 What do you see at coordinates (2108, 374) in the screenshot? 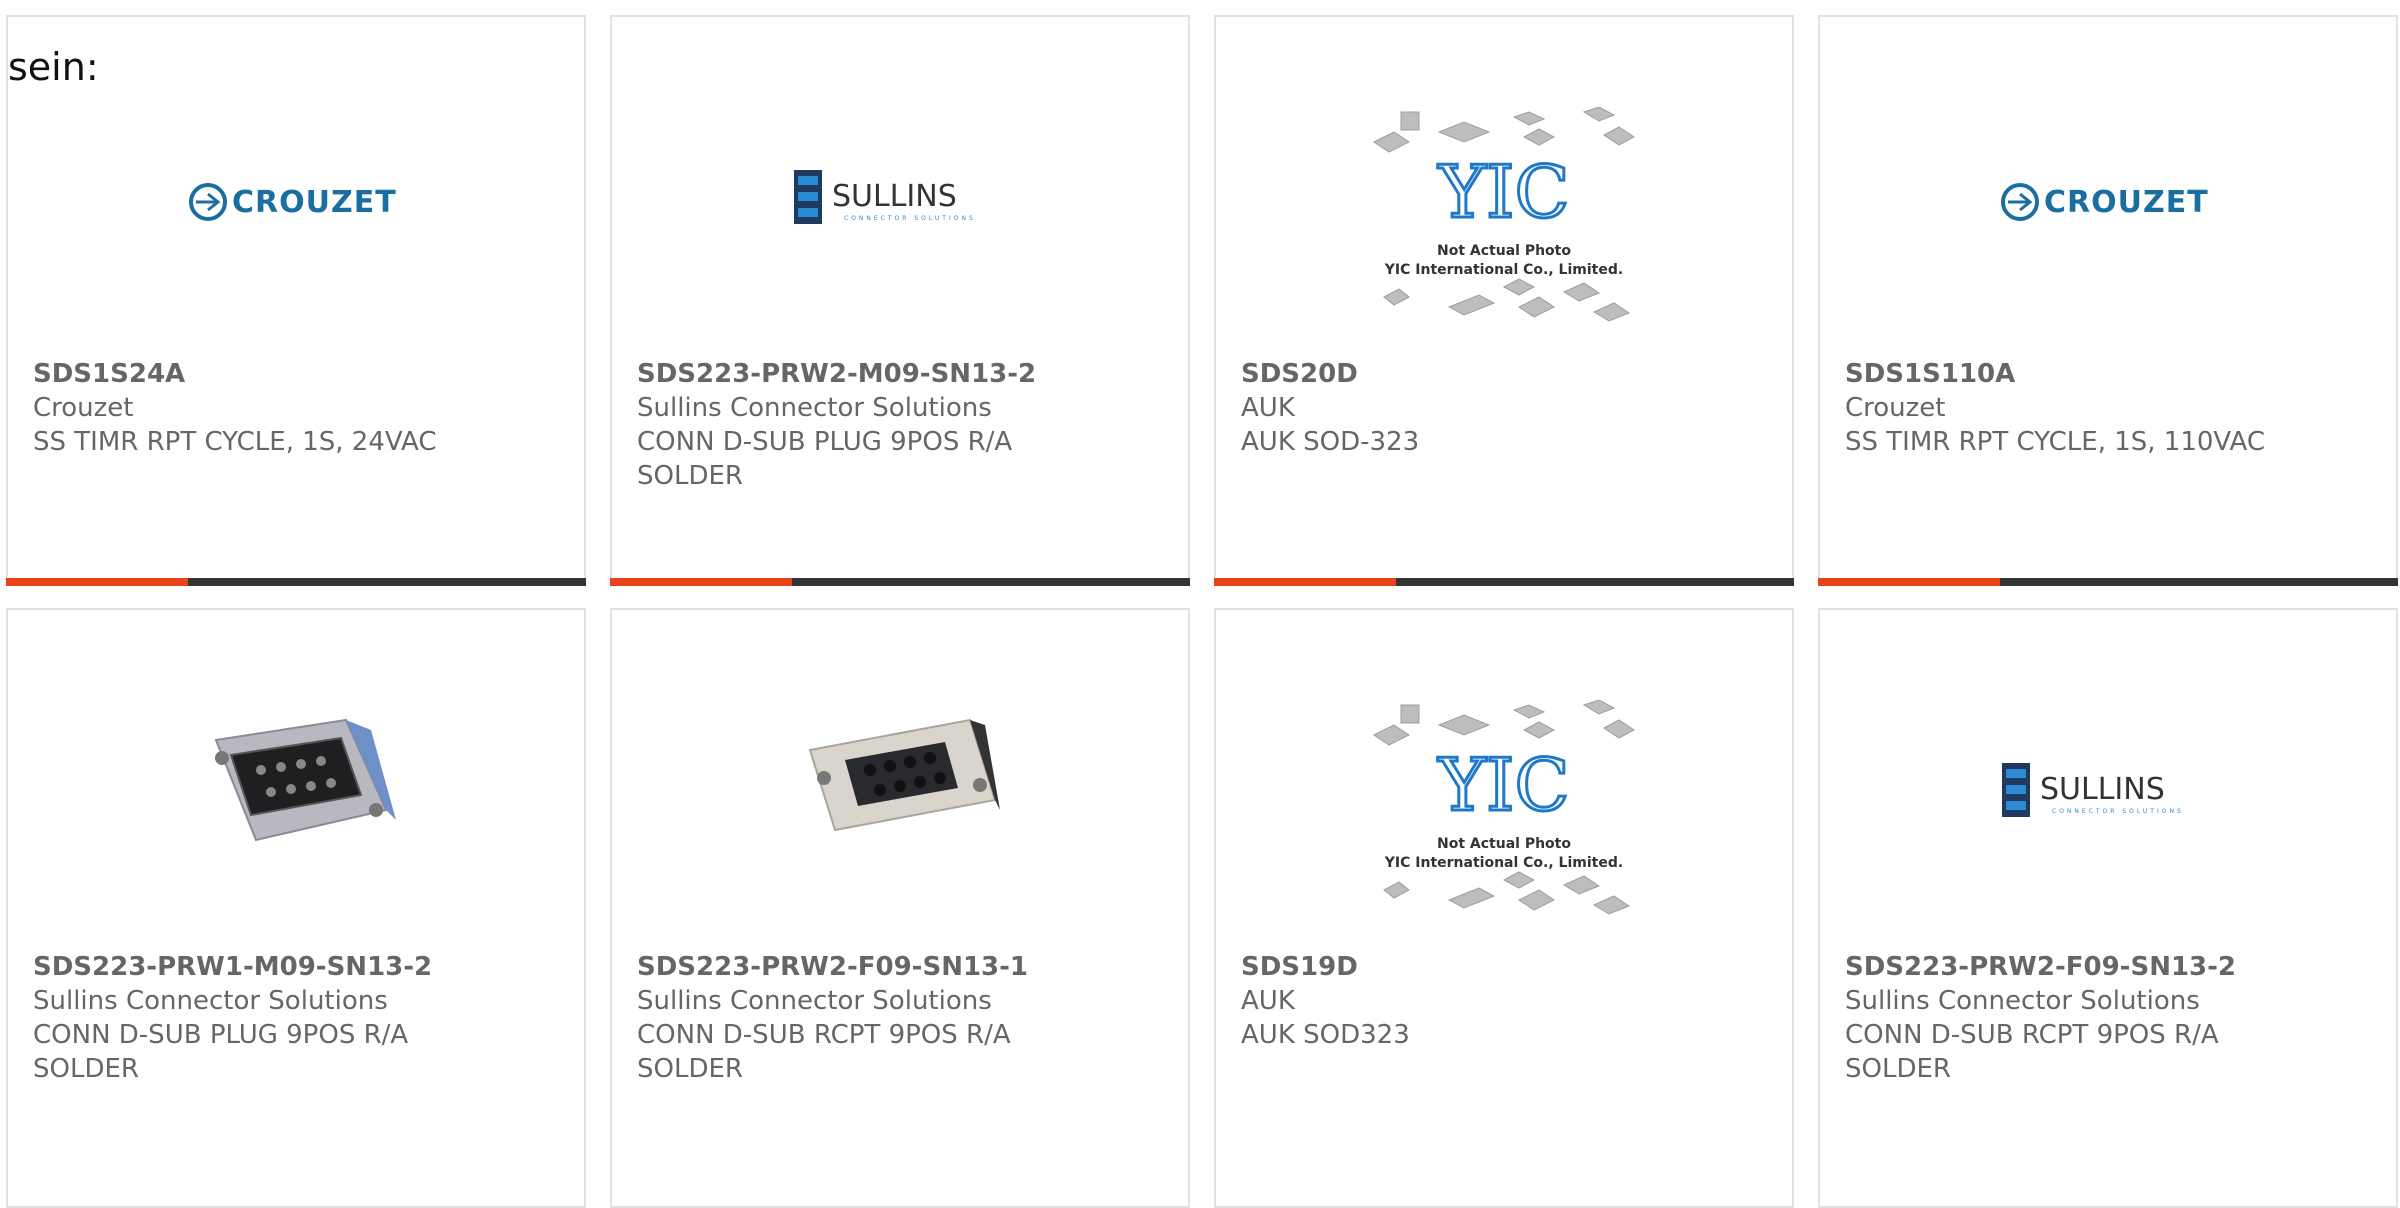
I see `part-number: SDS1S110A` at bounding box center [2108, 374].